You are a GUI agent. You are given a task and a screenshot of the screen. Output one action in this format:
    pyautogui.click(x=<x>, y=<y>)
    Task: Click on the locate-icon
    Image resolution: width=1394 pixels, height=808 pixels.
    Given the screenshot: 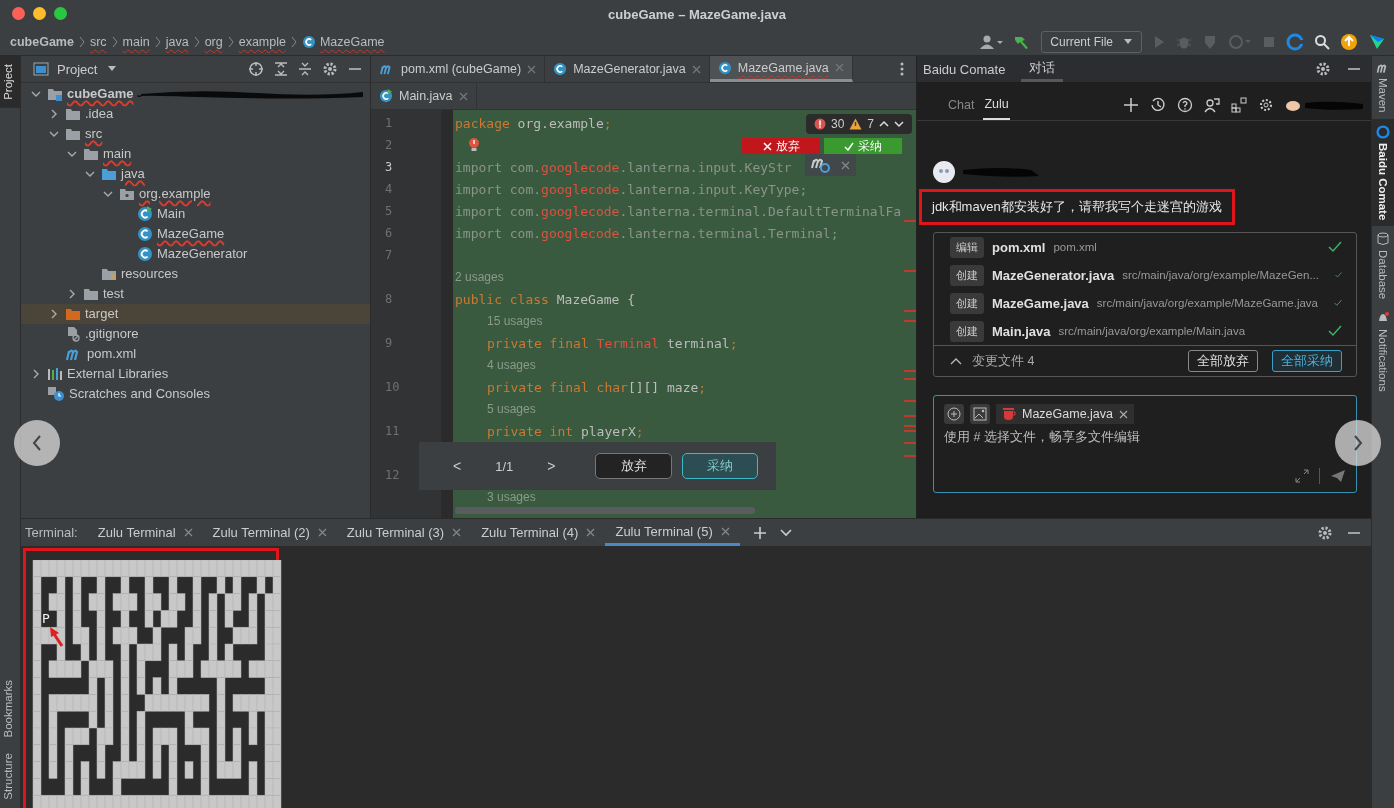 What is the action you would take?
    pyautogui.click(x=256, y=69)
    